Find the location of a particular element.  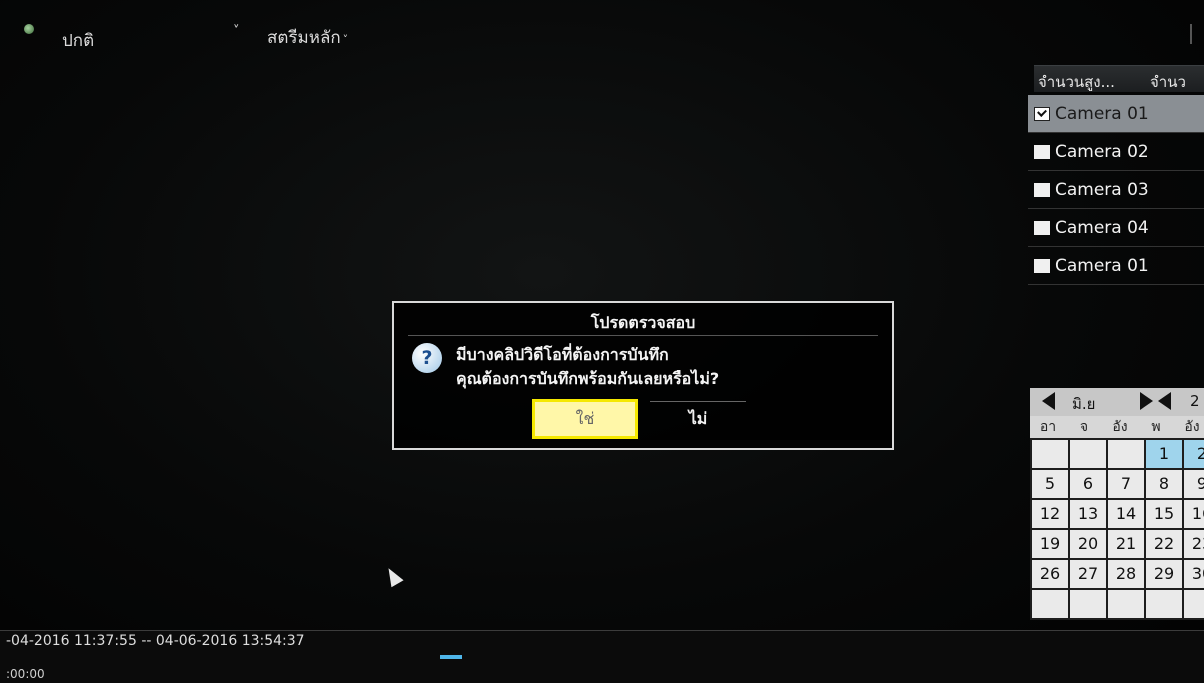

calendar-month: มิ.ย is located at coordinates (1084, 404).